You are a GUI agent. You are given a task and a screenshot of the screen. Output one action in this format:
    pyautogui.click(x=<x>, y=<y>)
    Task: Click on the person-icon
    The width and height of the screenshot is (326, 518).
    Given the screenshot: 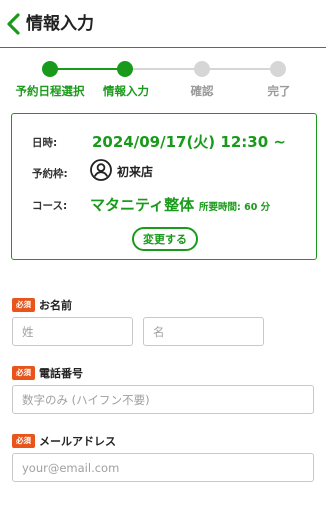 What is the action you would take?
    pyautogui.click(x=101, y=170)
    